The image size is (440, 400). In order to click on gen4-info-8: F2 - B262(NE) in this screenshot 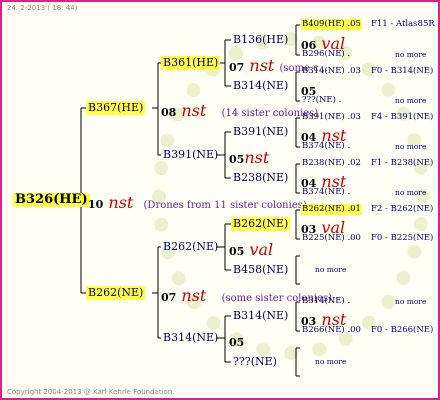, I will do `click(402, 209)`.